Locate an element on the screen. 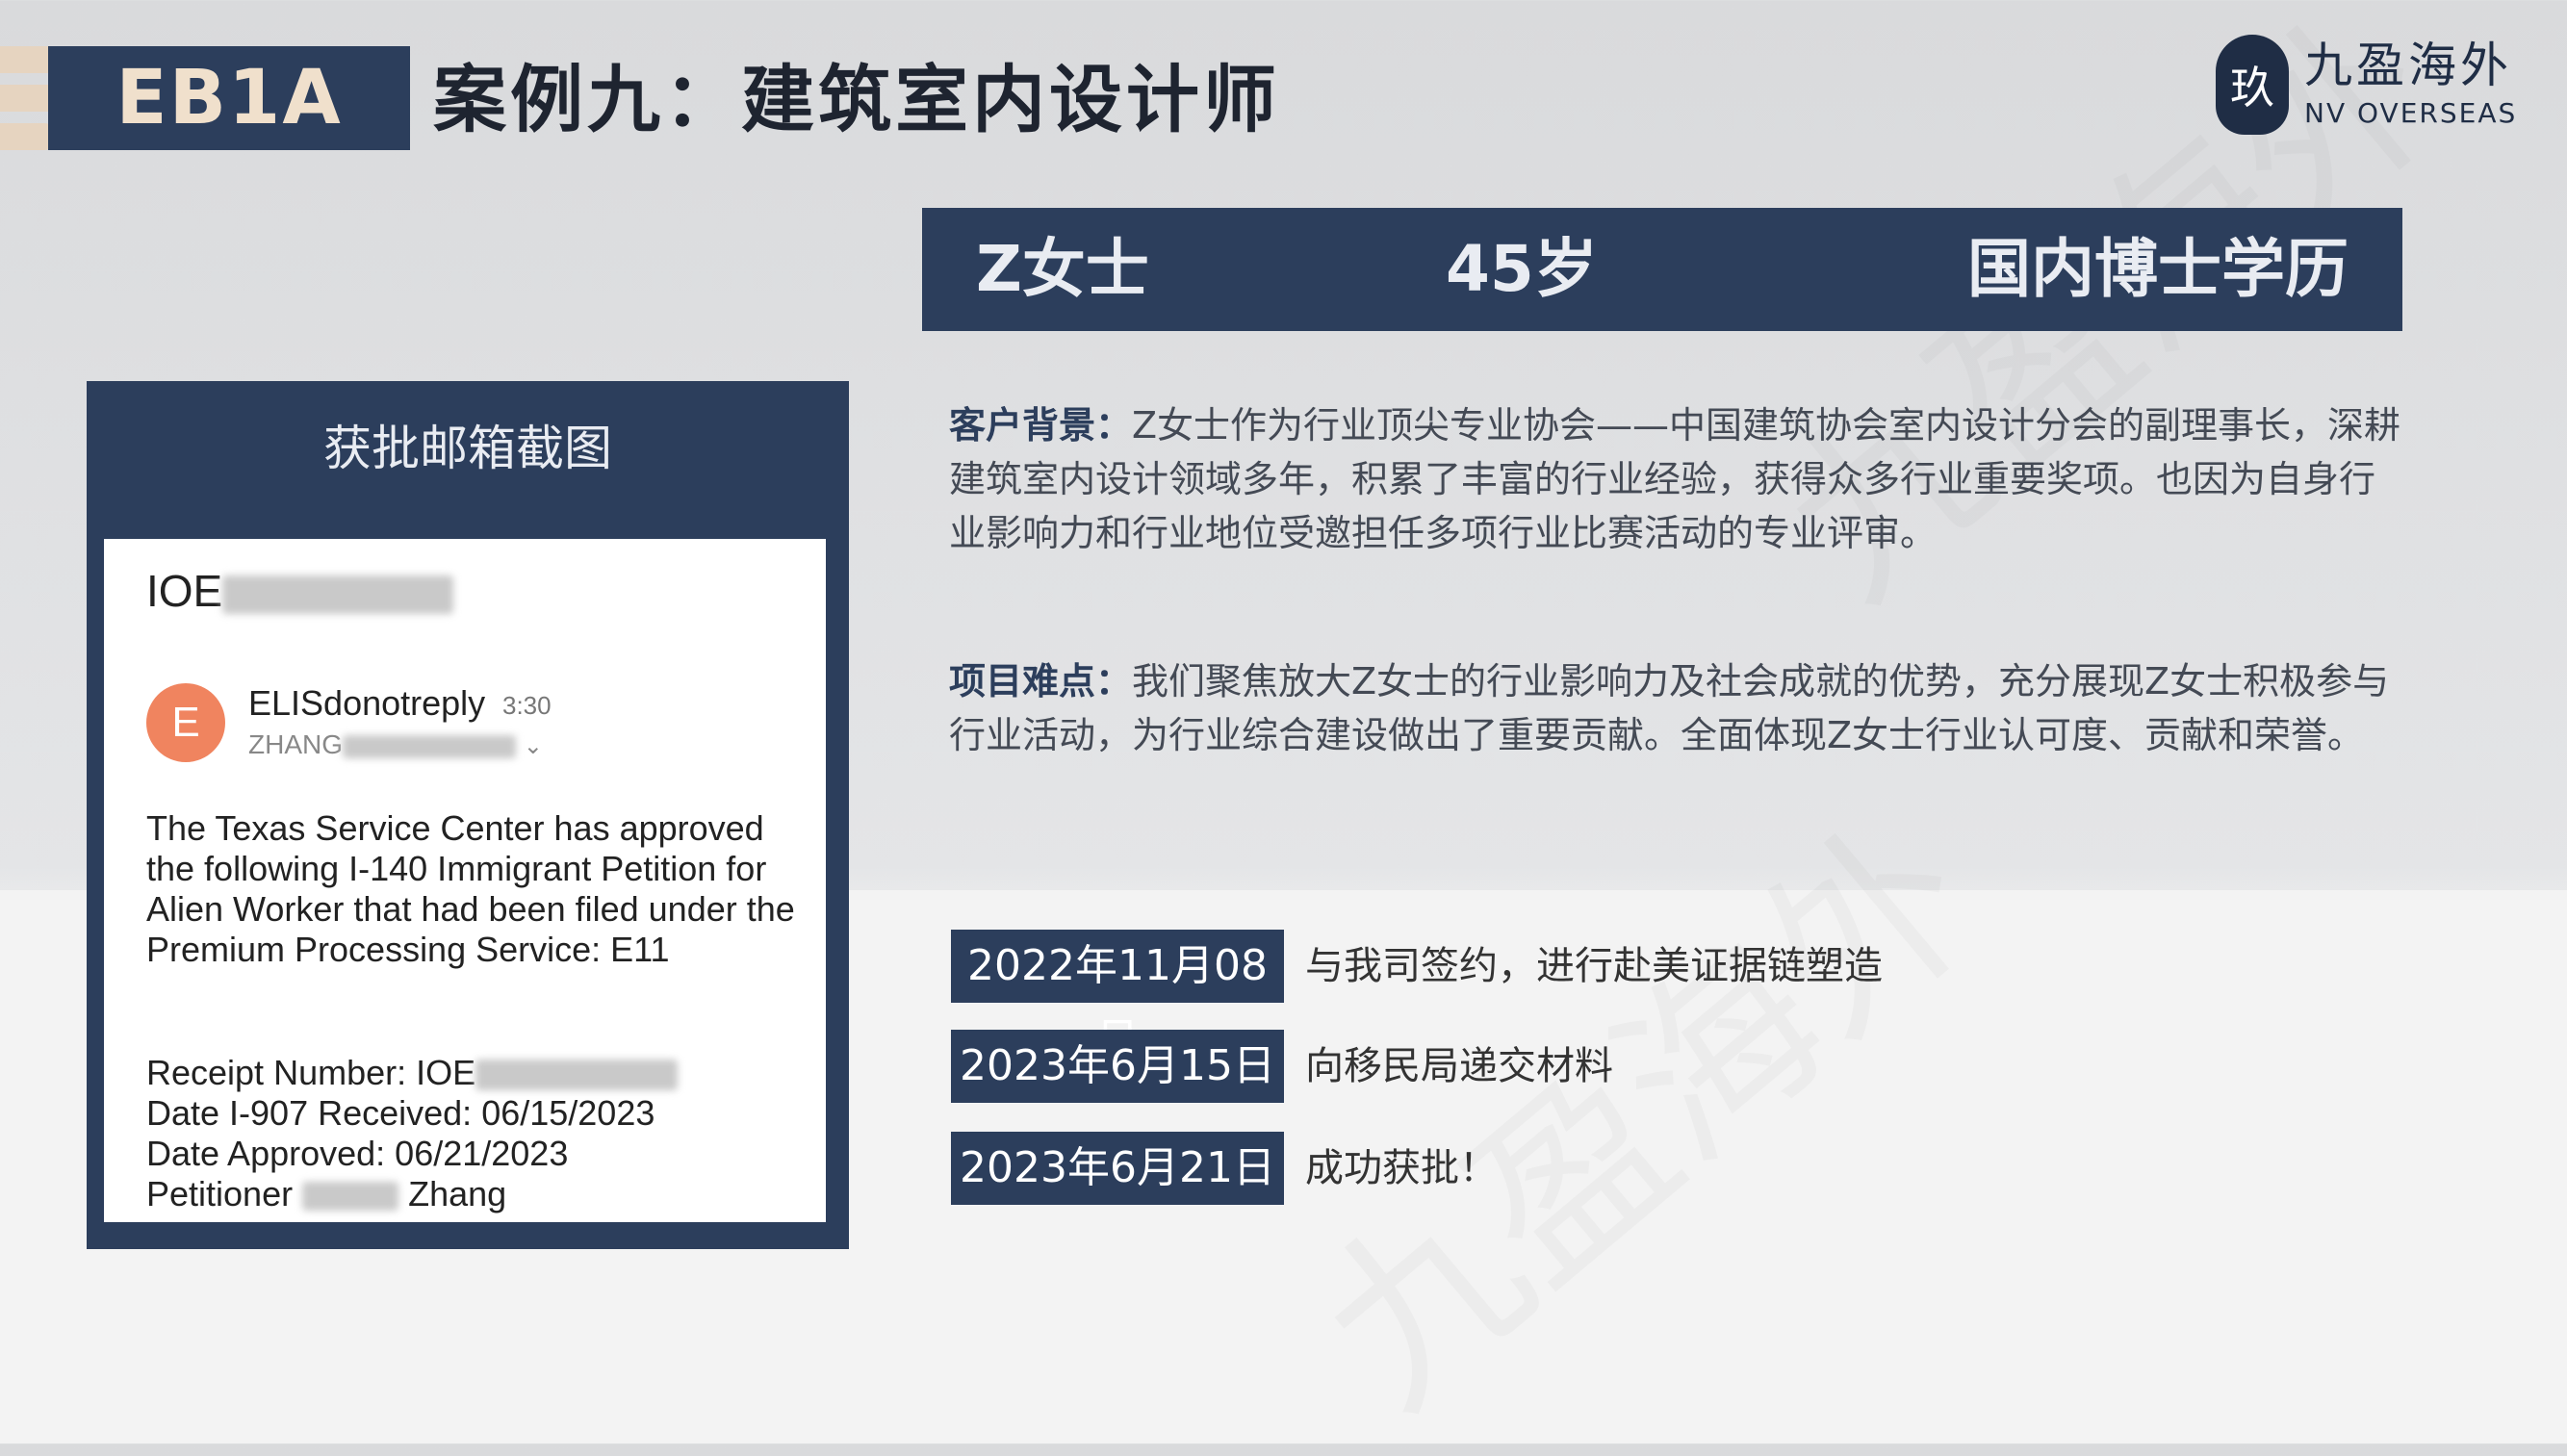  client-profile-bar: Z女士 45岁 国内博士学历 is located at coordinates (1662, 269).